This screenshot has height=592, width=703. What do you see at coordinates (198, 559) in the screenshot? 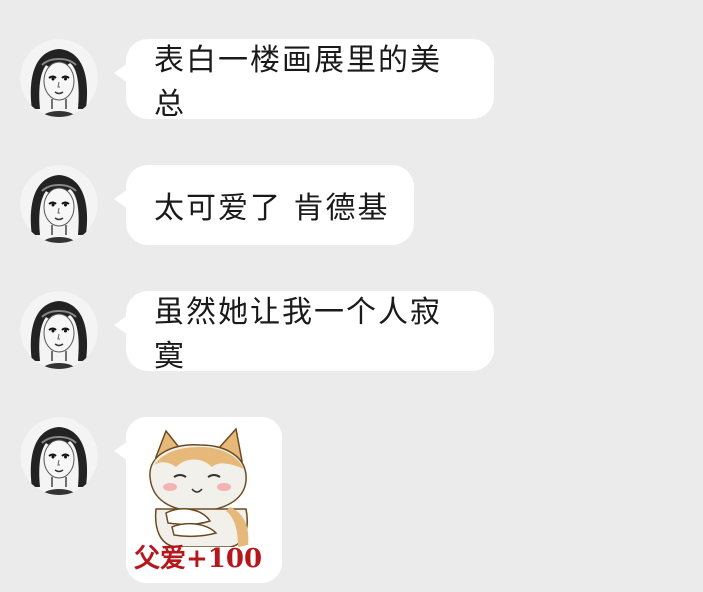
I see `sticker-caption: 父爱+100` at bounding box center [198, 559].